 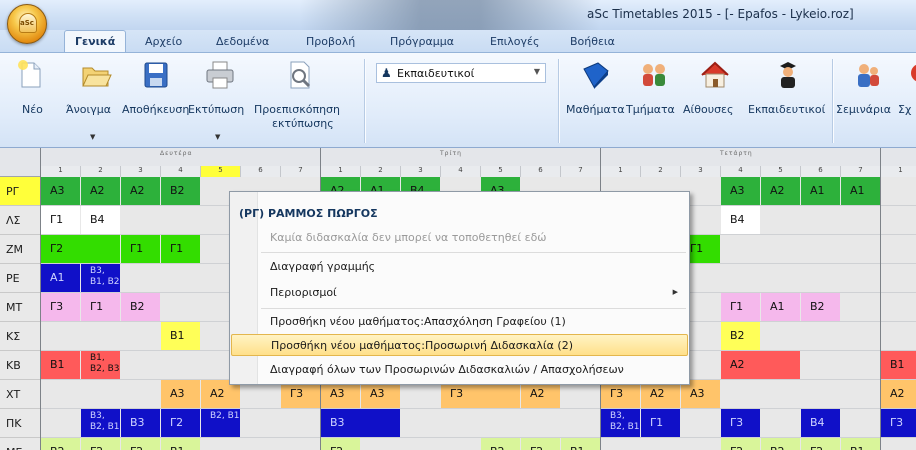 What do you see at coordinates (867, 101) in the screenshot?
I see `seminars-button: Σεμινάρια` at bounding box center [867, 101].